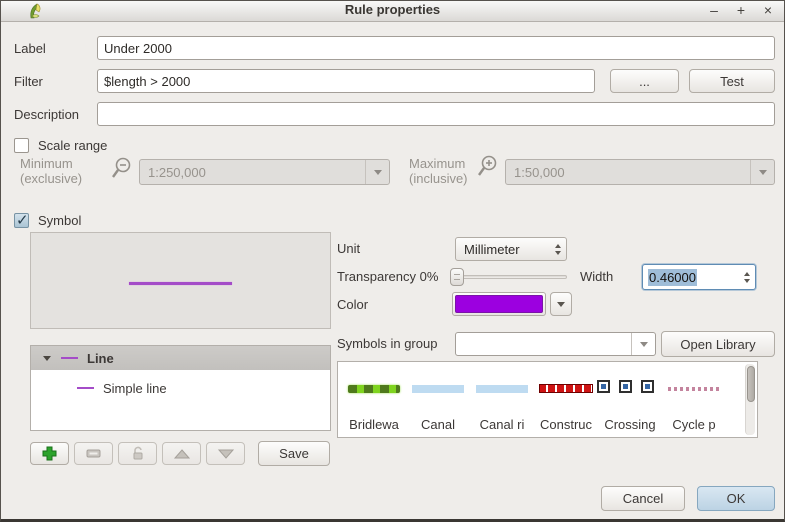 The width and height of the screenshot is (785, 522). What do you see at coordinates (629, 401) in the screenshot?
I see `list-item: Crossing` at bounding box center [629, 401].